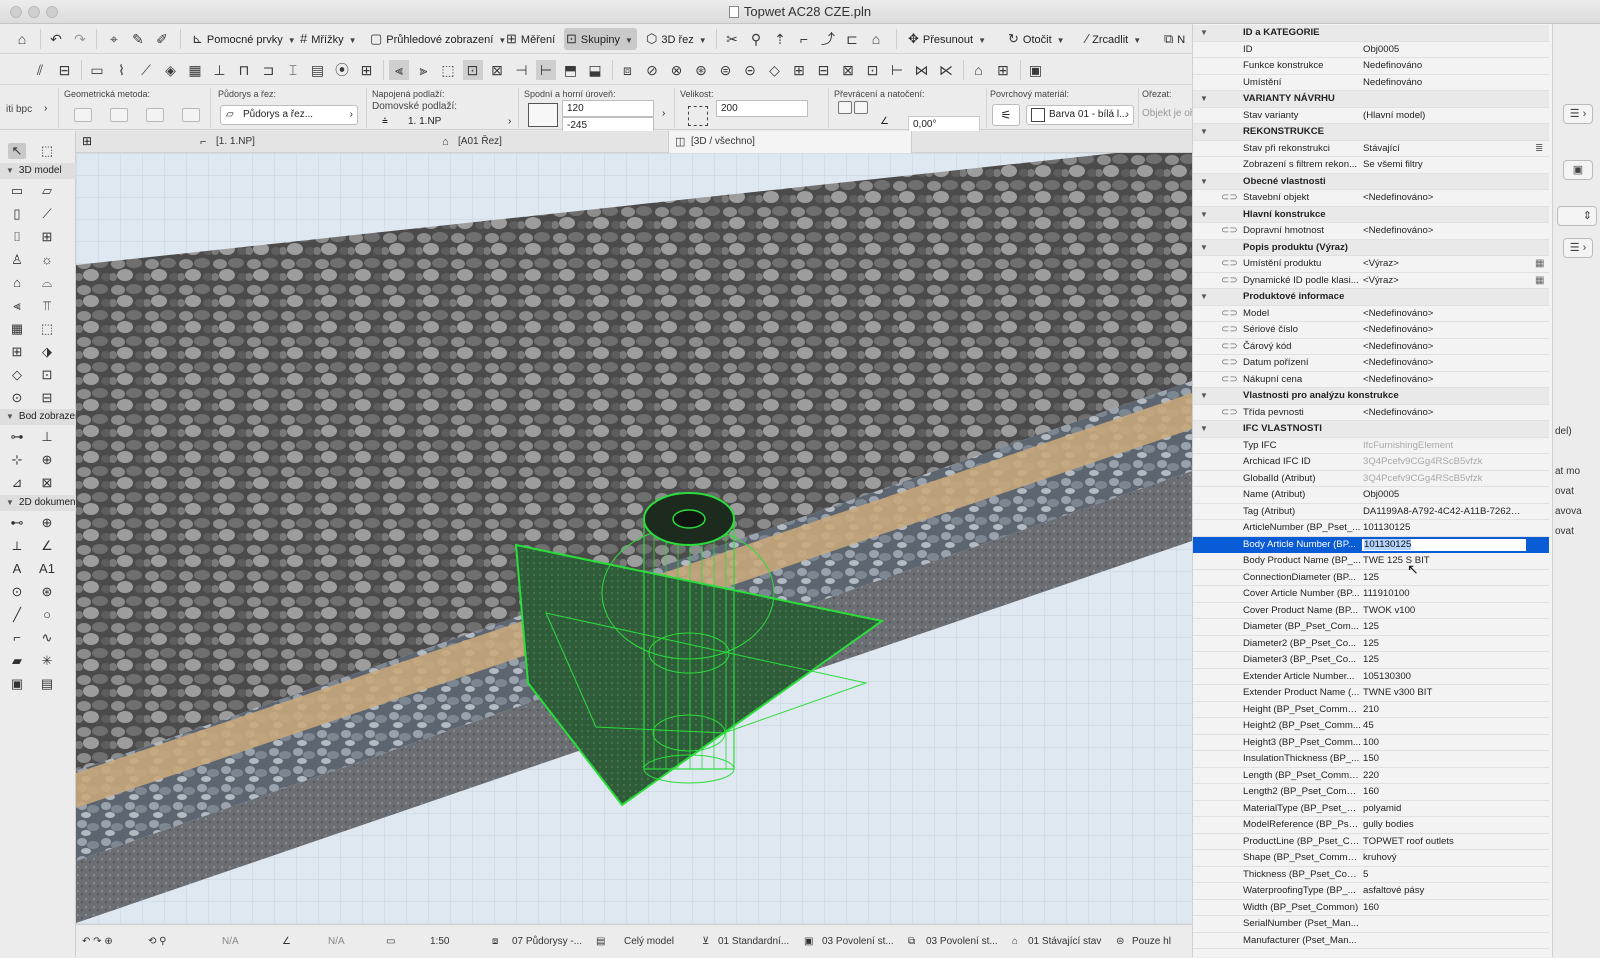  I want to click on property-value: Se všemi filtry, so click(1443, 165).